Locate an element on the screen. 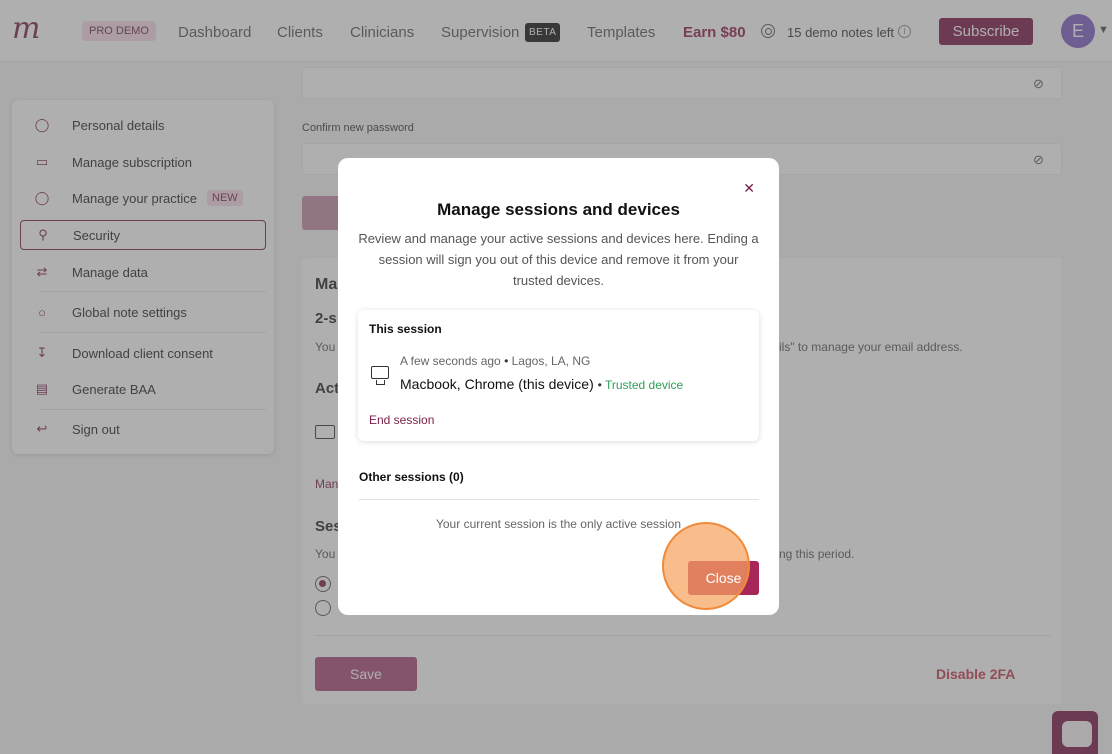 The height and width of the screenshot is (754, 1112). session-time: A few seconds ago is located at coordinates (450, 361).